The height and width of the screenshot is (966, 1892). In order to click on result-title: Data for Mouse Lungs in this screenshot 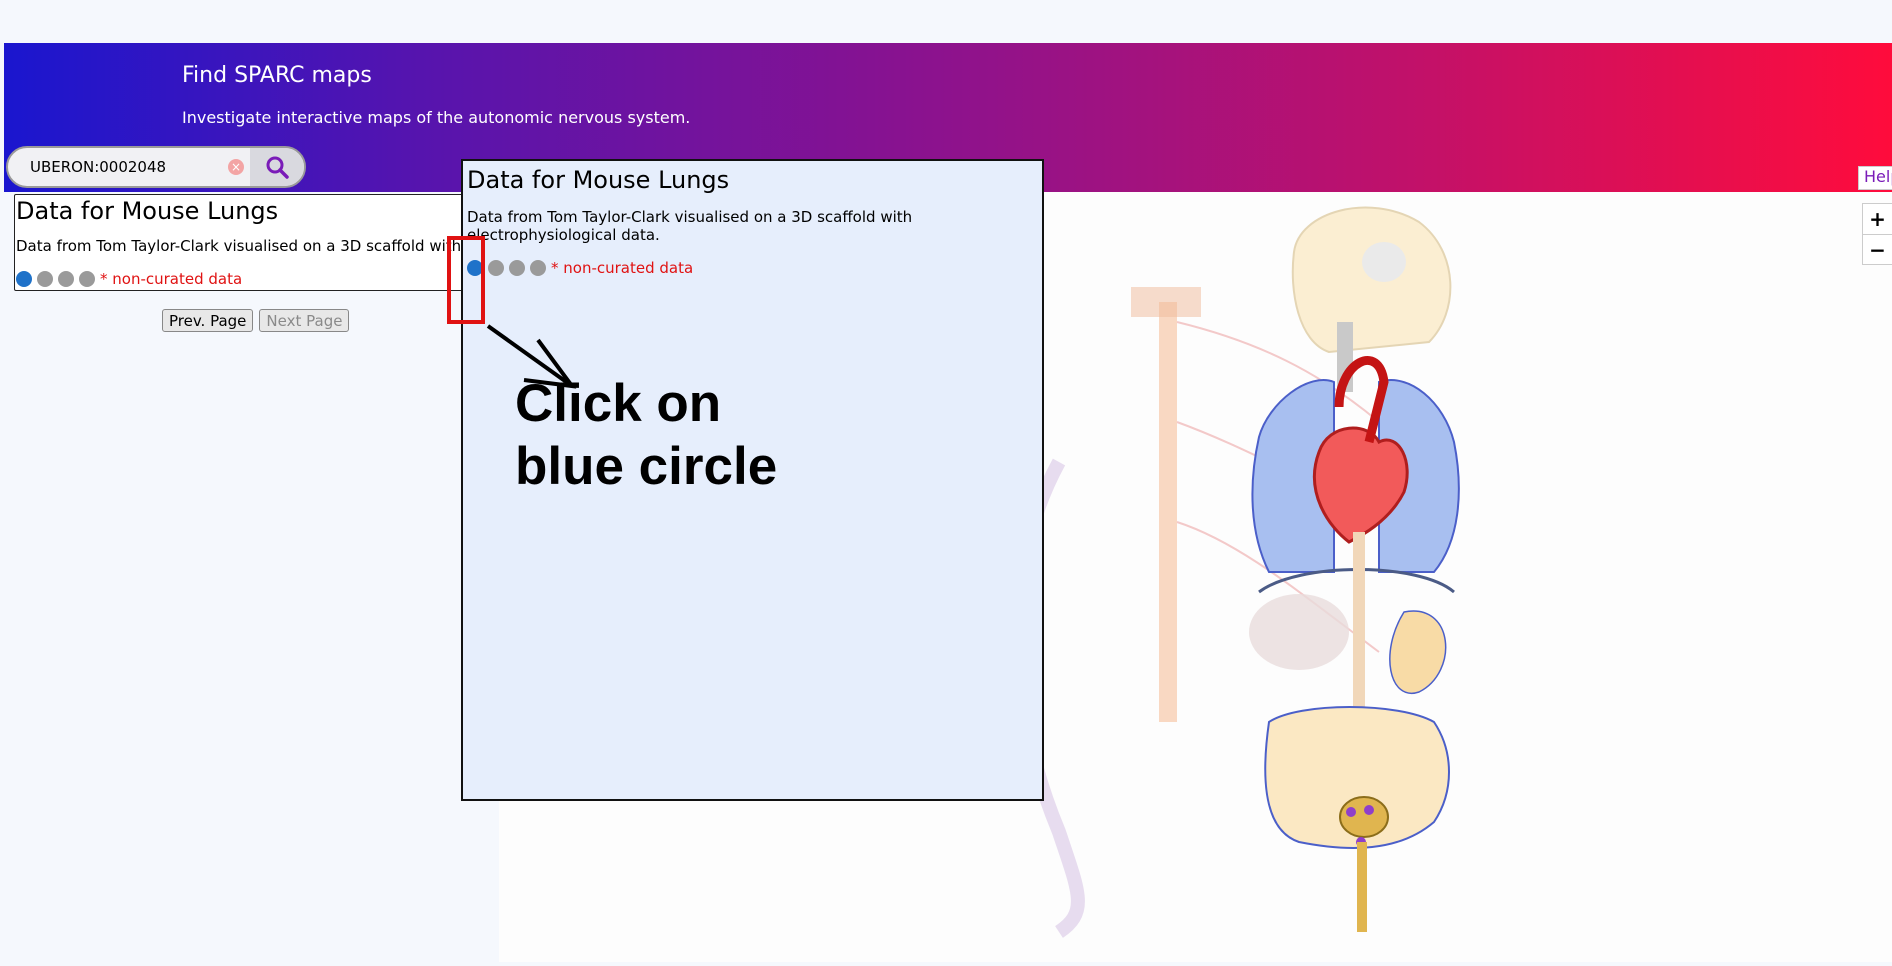, I will do `click(147, 211)`.